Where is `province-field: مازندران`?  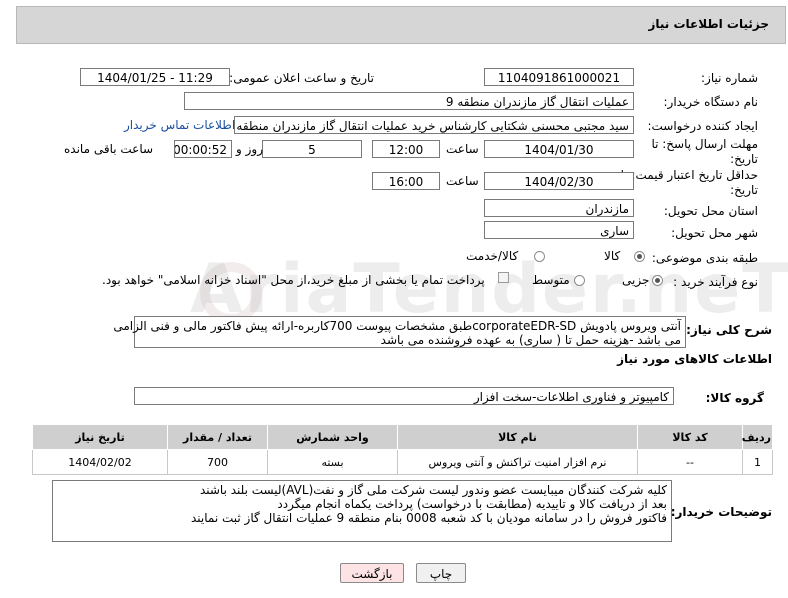 province-field: مازندران is located at coordinates (559, 208).